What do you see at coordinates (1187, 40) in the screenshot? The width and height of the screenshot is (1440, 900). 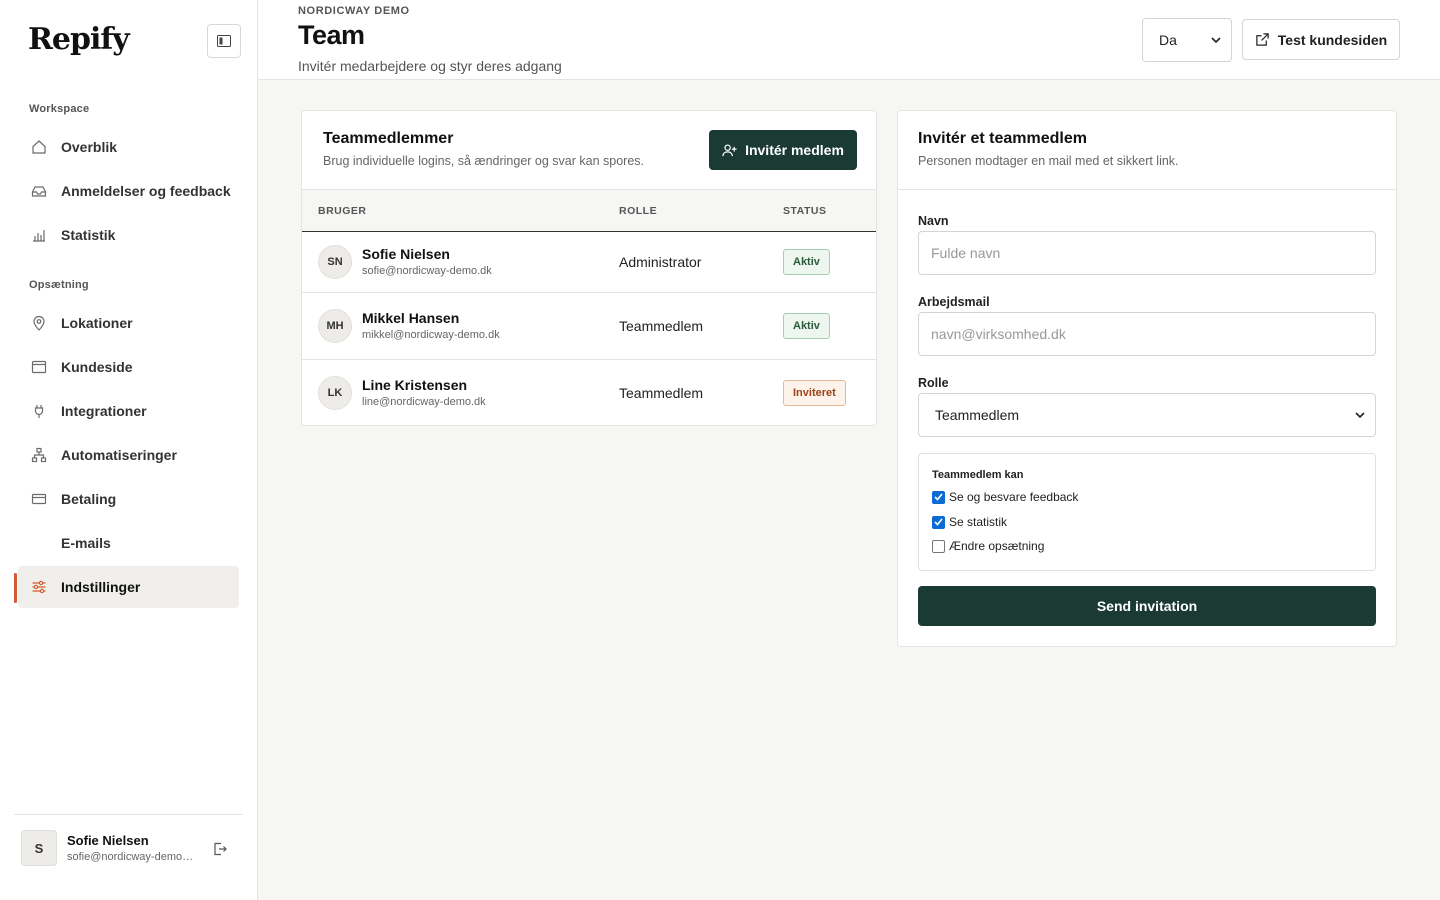 I see `language-select: Da` at bounding box center [1187, 40].